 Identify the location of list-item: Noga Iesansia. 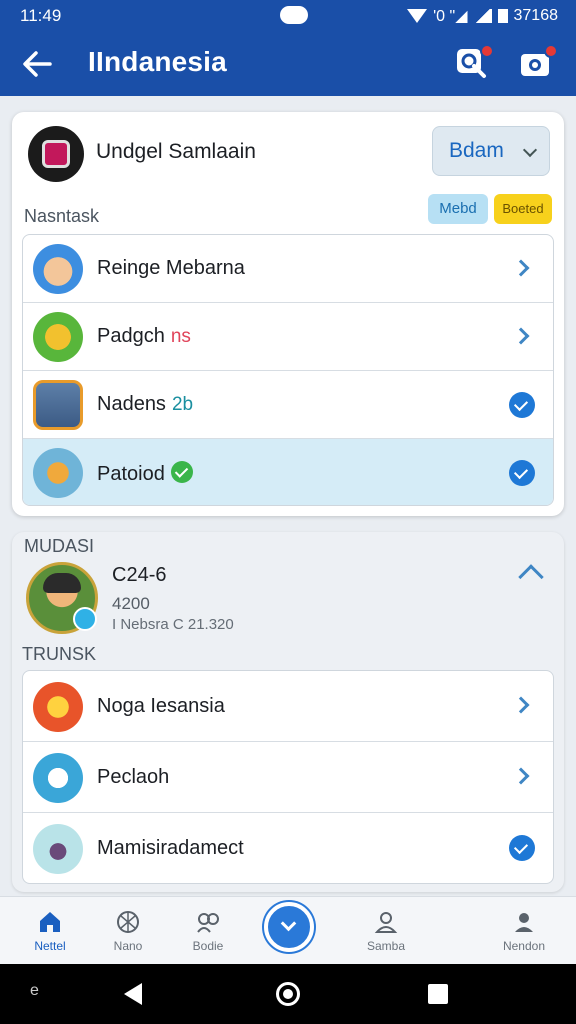
(288, 706).